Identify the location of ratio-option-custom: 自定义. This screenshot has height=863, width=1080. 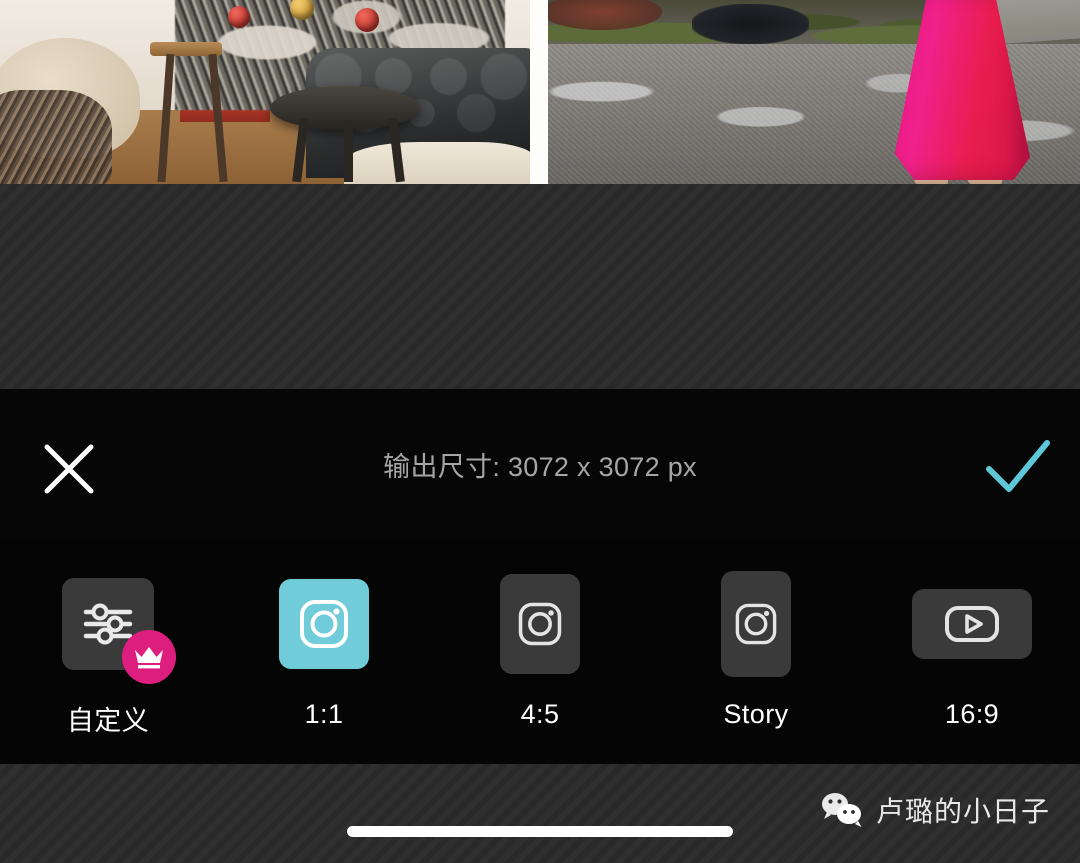
(108, 651).